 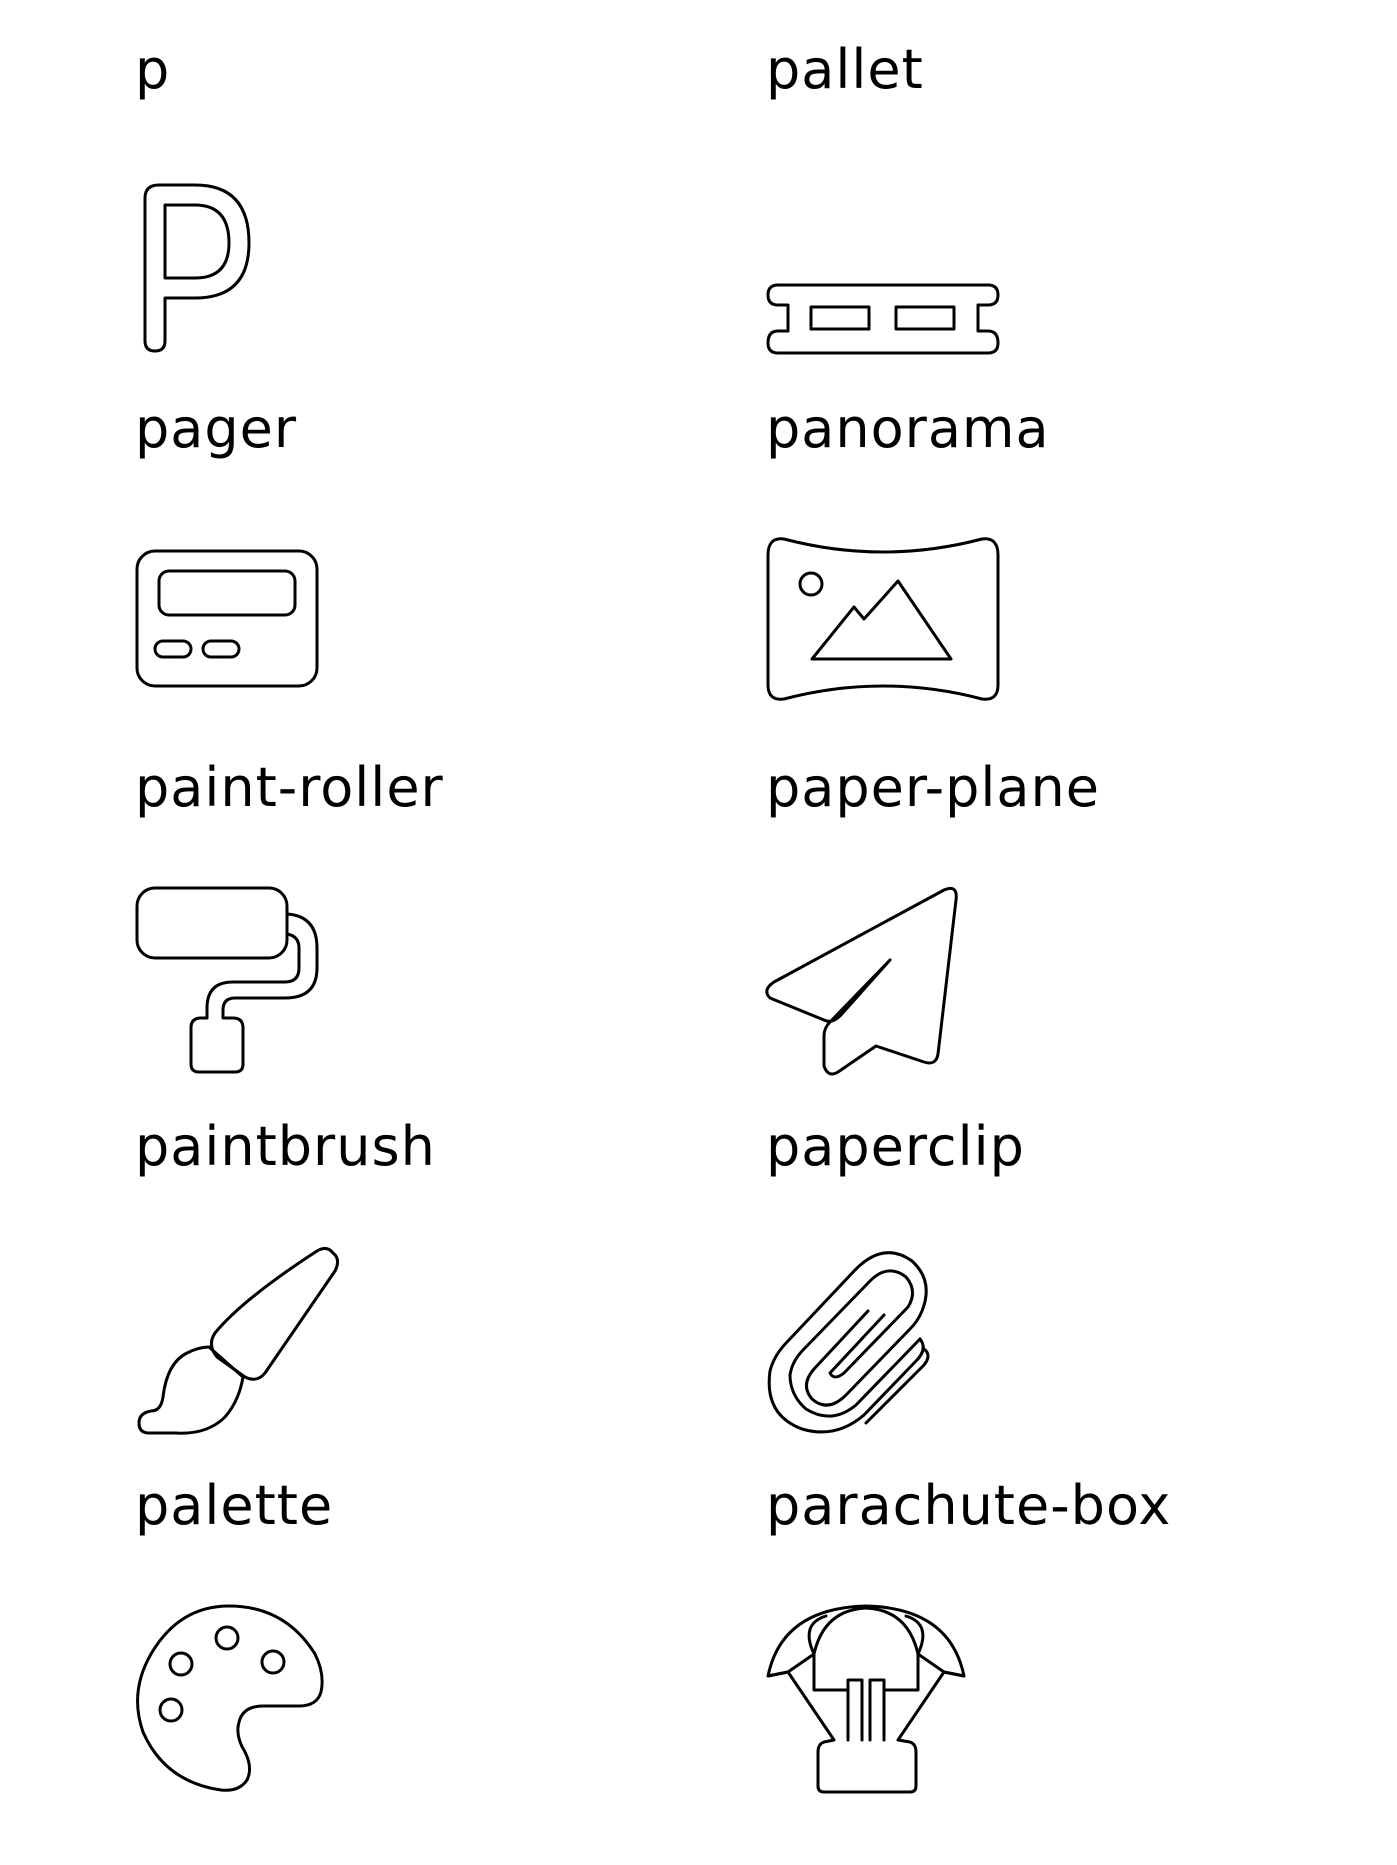 What do you see at coordinates (238, 1340) in the screenshot?
I see `paintbrush-icon` at bounding box center [238, 1340].